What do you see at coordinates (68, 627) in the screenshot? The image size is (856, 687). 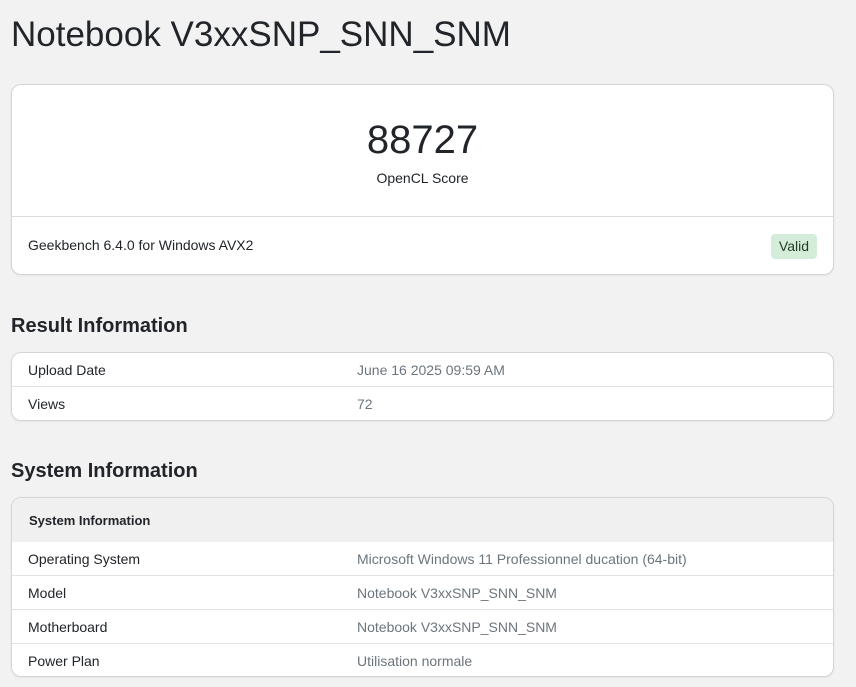 I see `motherboard-label: Motherboard` at bounding box center [68, 627].